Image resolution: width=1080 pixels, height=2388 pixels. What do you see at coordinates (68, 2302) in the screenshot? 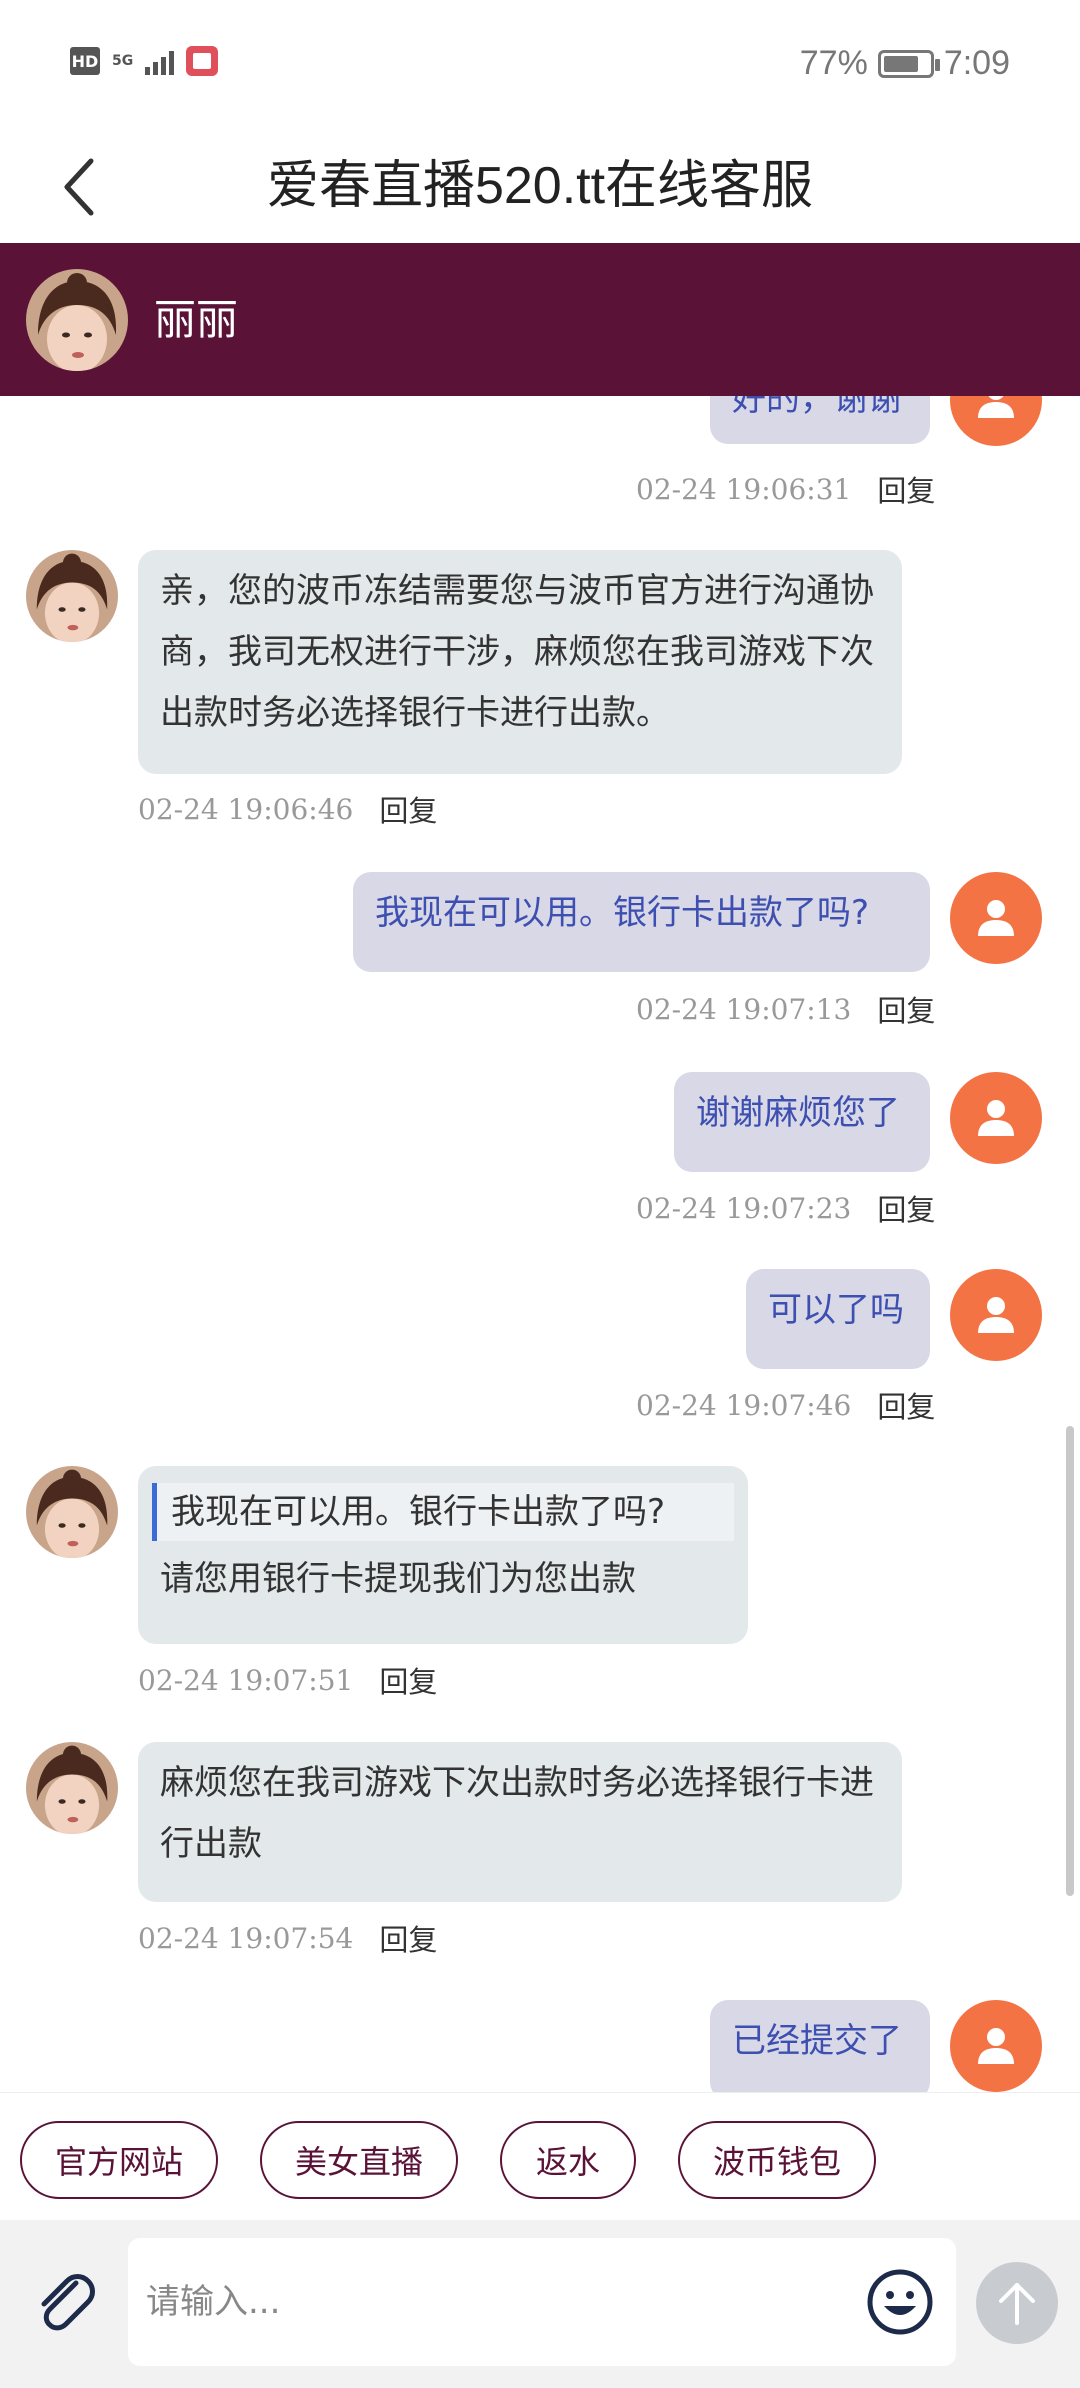
I see `paperclip-icon` at bounding box center [68, 2302].